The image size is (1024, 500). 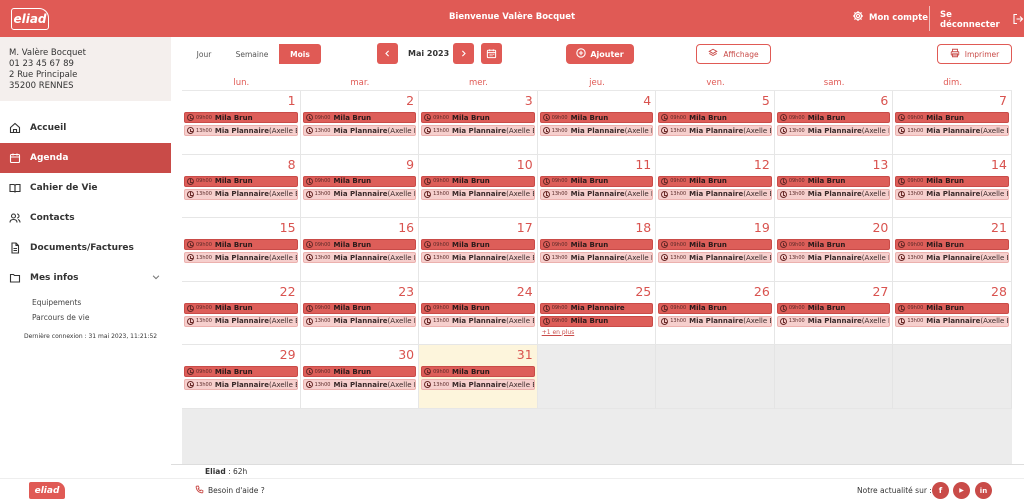 What do you see at coordinates (647, 100) in the screenshot?
I see `day-number: 4` at bounding box center [647, 100].